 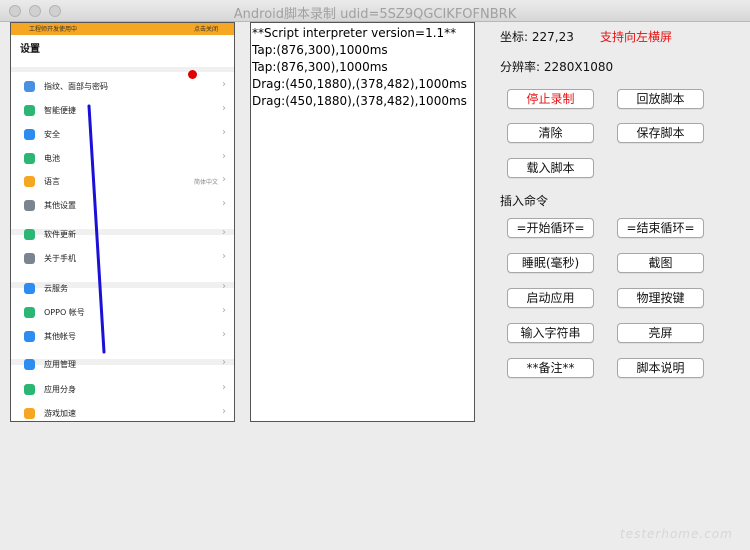 I want to click on input-text-button: 输入字符串, so click(x=550, y=333).